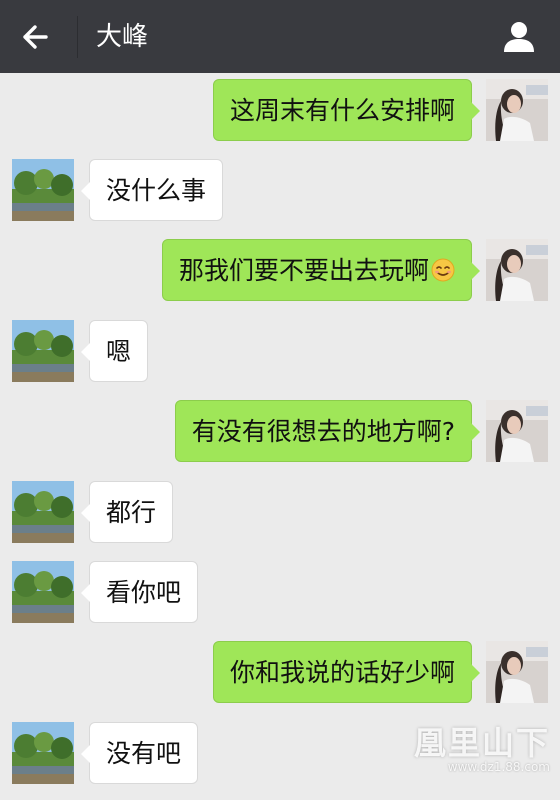  Describe the element at coordinates (498, 767) in the screenshot. I see `watermark-url: www.dz1.88.com` at that location.